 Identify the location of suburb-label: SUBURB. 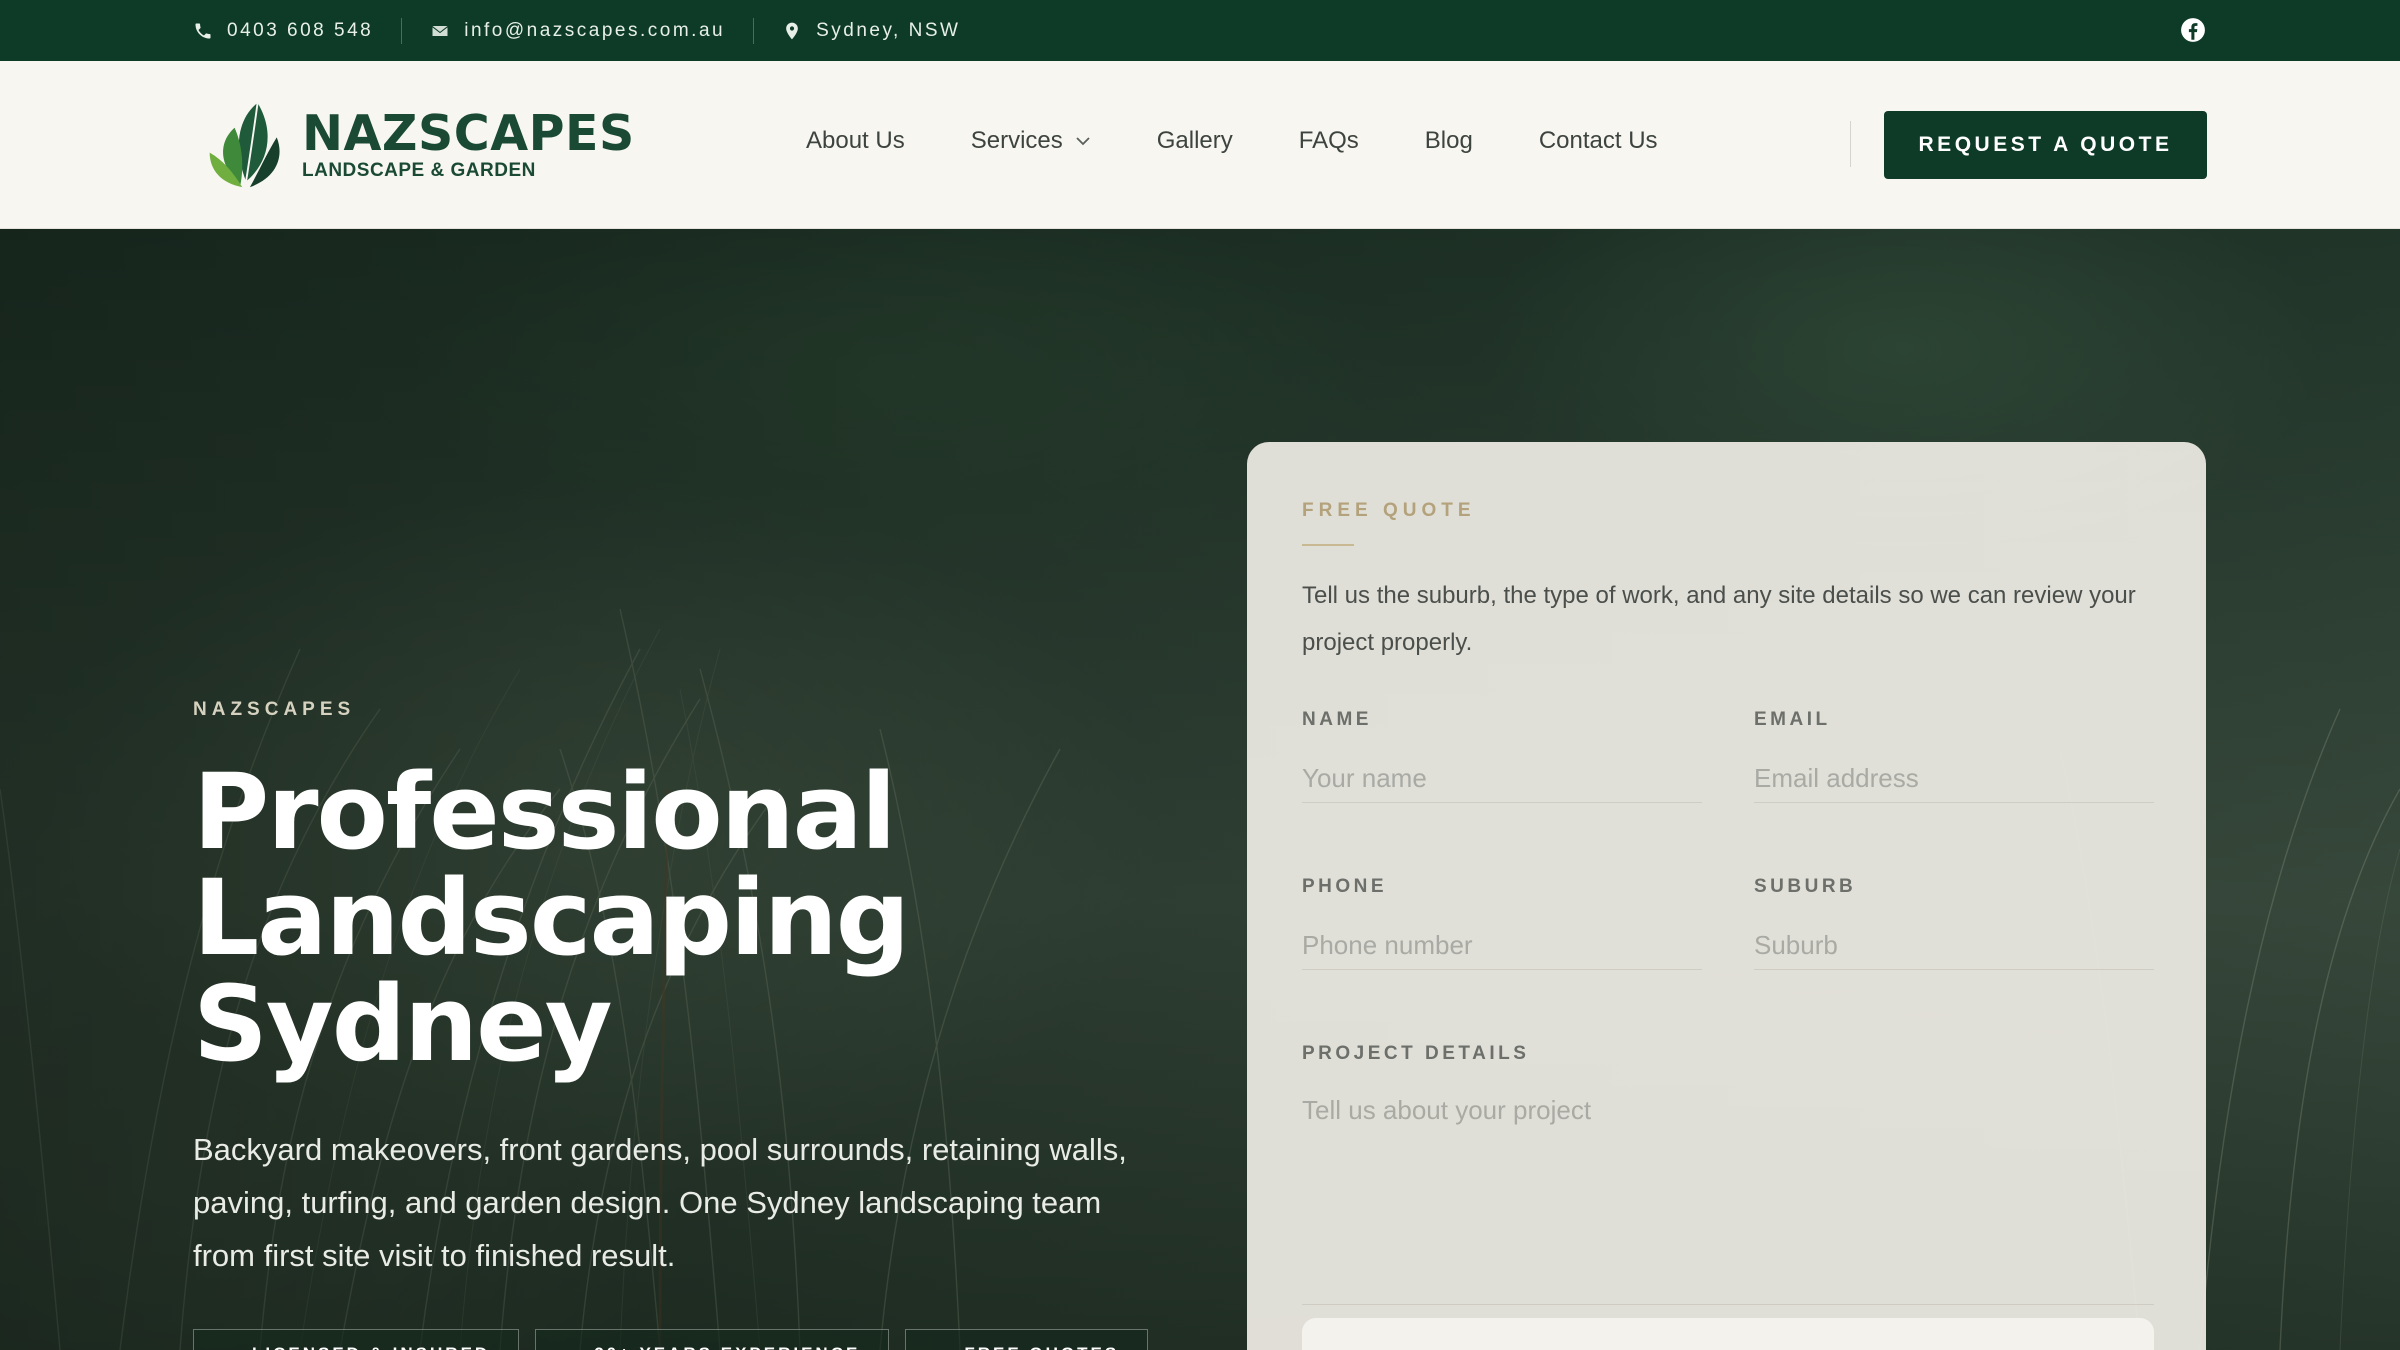
(1805, 886).